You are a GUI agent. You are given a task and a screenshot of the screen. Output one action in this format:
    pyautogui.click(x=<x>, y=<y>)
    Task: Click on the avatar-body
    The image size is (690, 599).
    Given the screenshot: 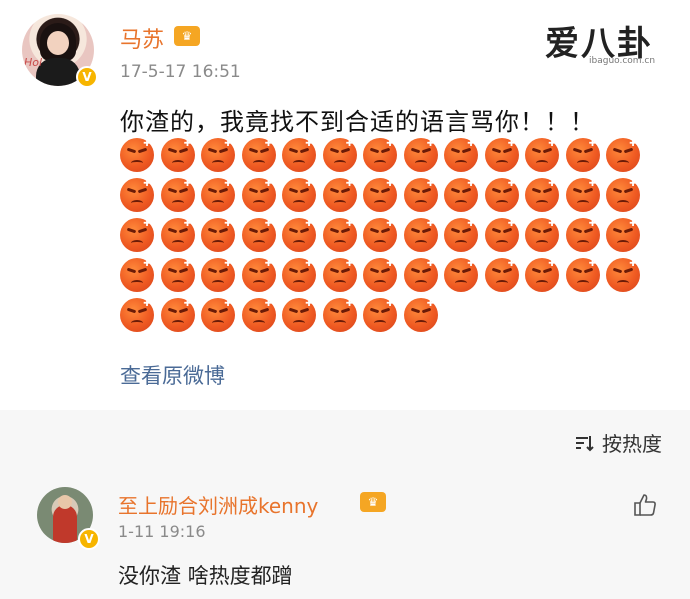 What is the action you would take?
    pyautogui.click(x=58, y=72)
    